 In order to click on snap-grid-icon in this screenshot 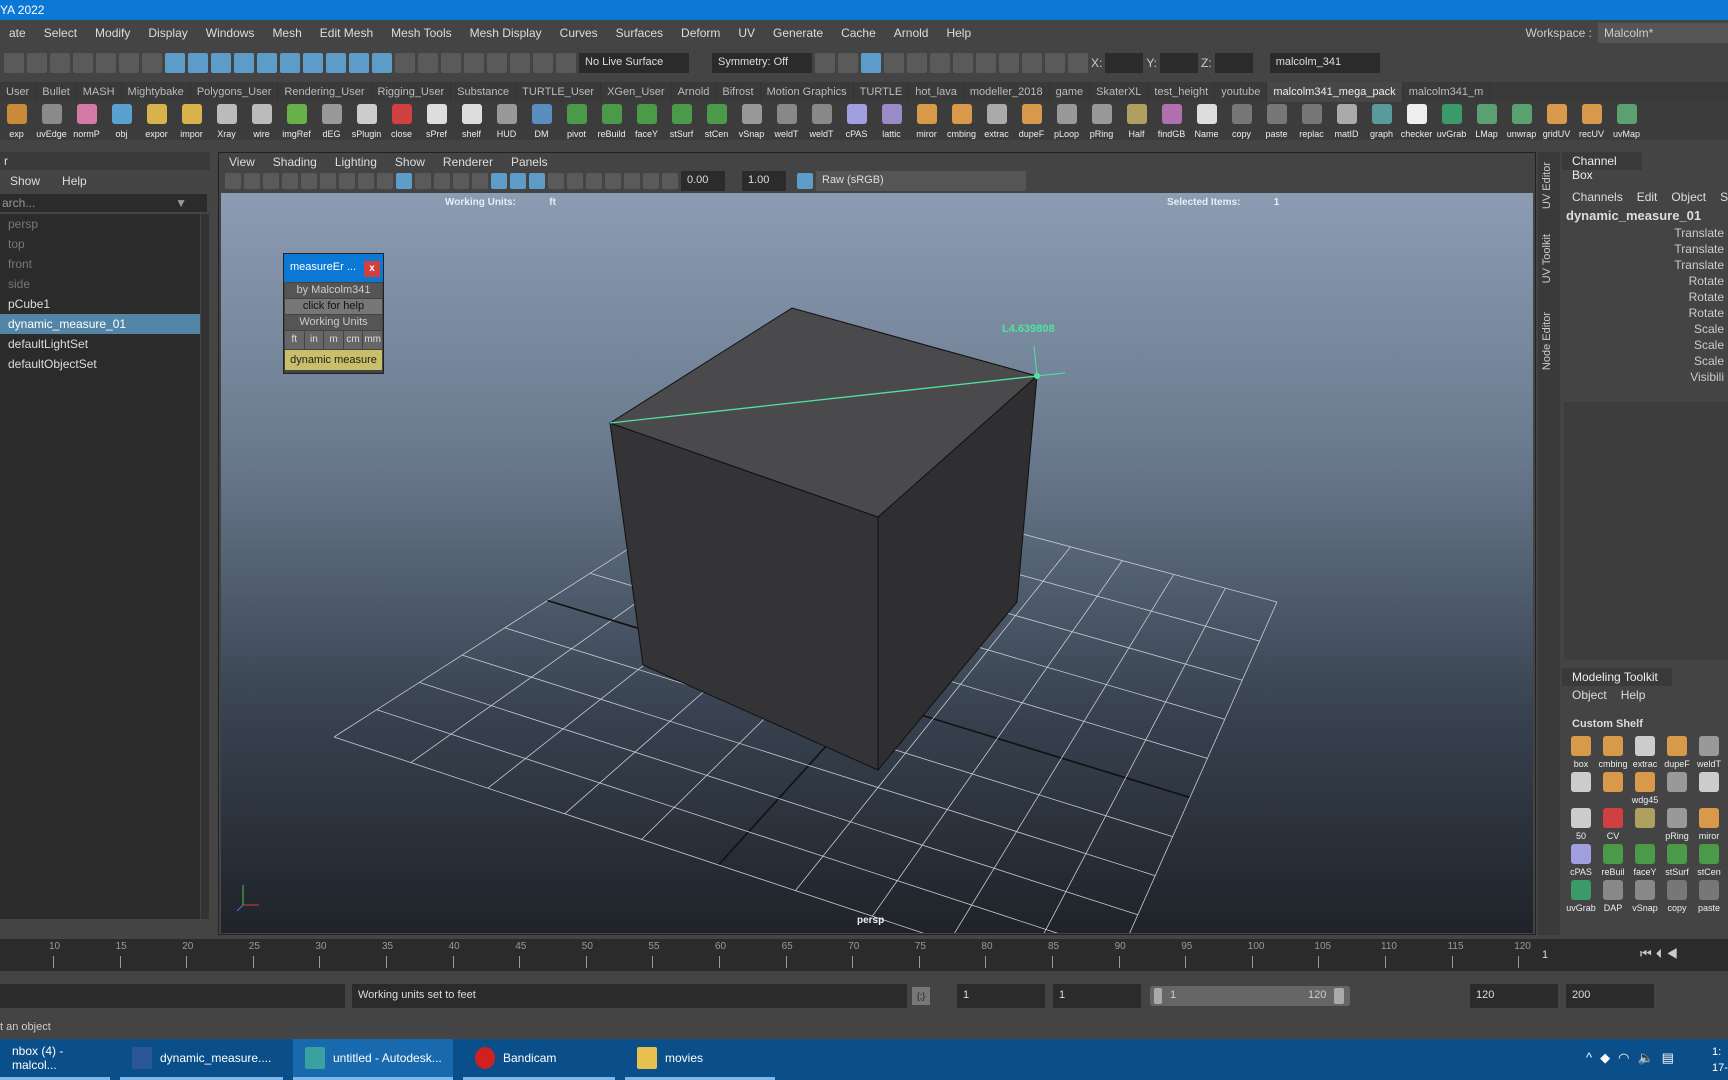, I will do `click(221, 63)`.